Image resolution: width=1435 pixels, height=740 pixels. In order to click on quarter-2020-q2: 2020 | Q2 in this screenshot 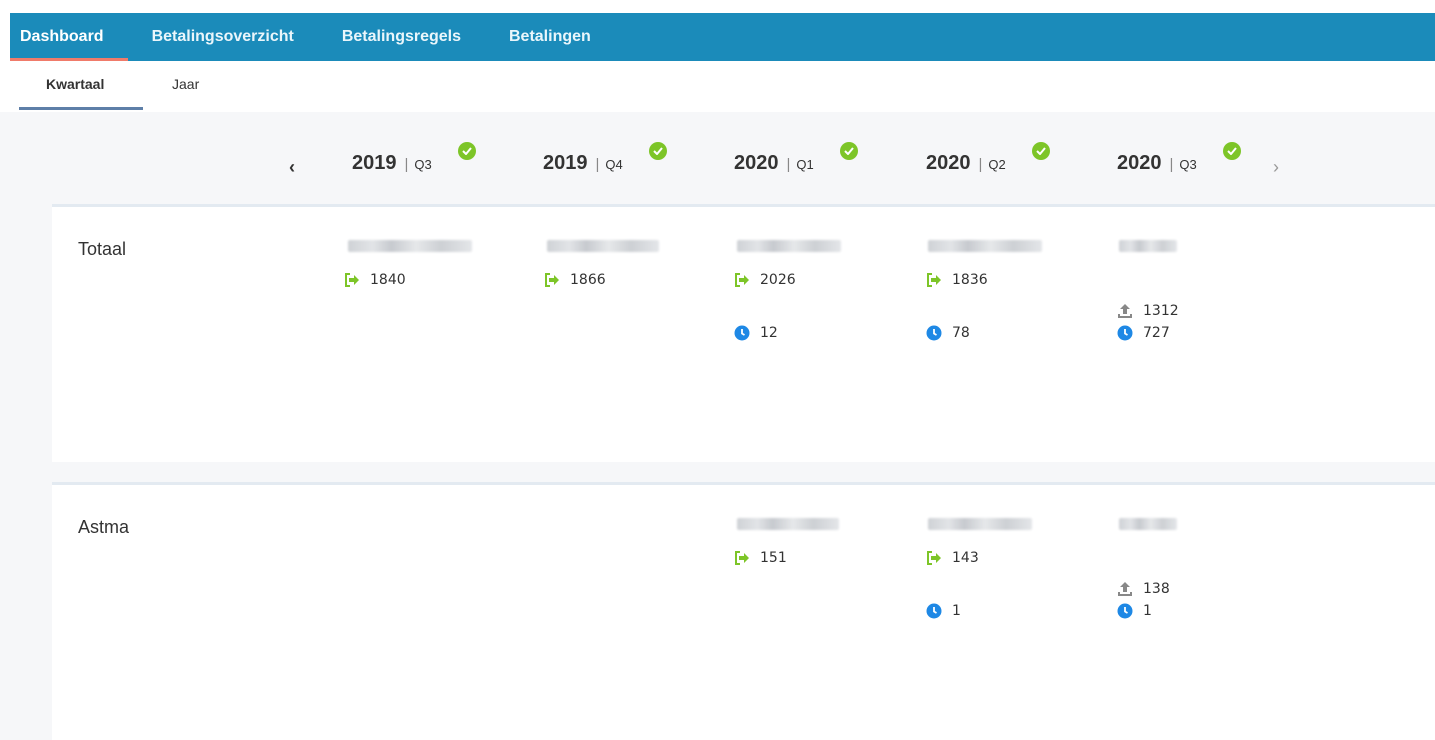, I will do `click(988, 162)`.